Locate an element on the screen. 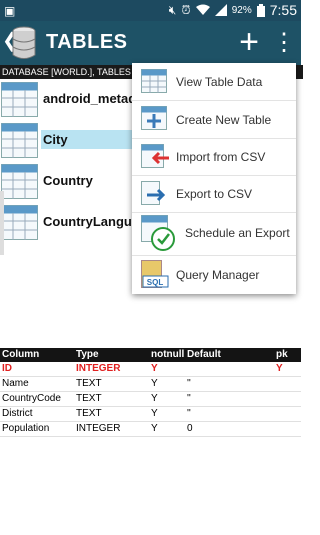 This screenshot has width=320, height=535. mute-icon: 🔇︎ is located at coordinates (172, 10).